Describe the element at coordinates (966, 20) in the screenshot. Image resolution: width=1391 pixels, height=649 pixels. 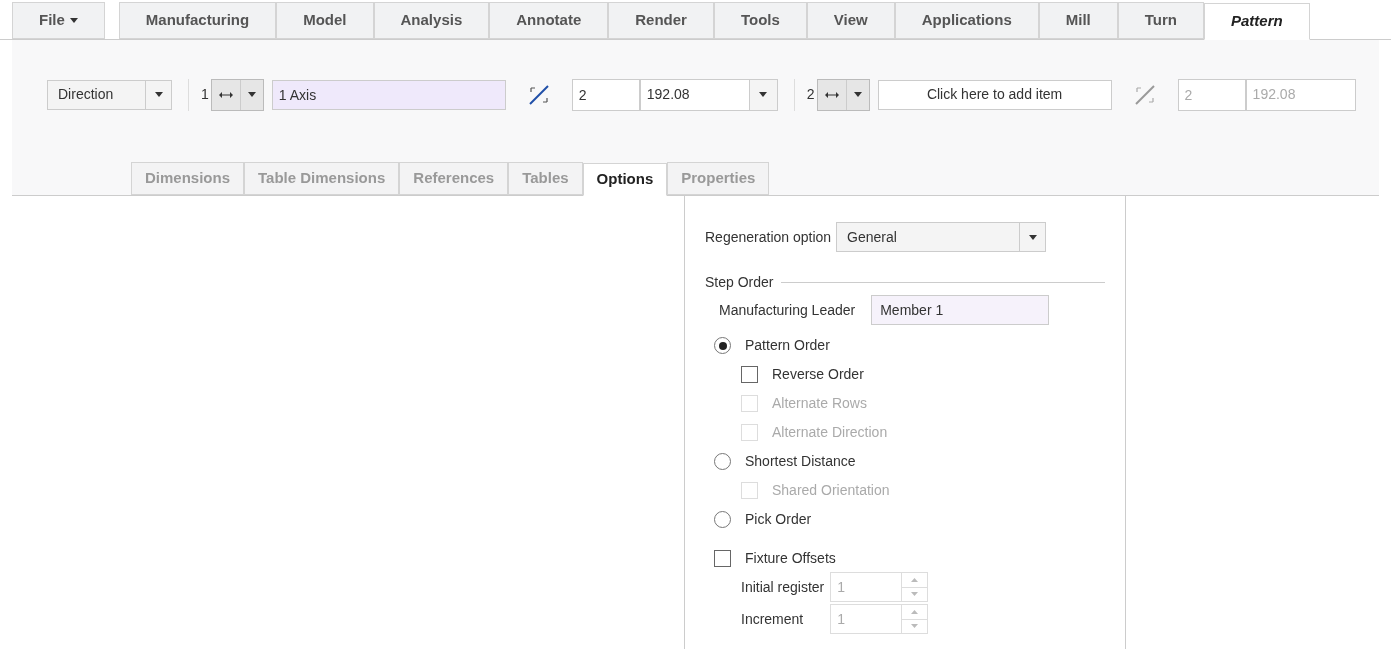
I see `ribbon-tab: Applications` at that location.